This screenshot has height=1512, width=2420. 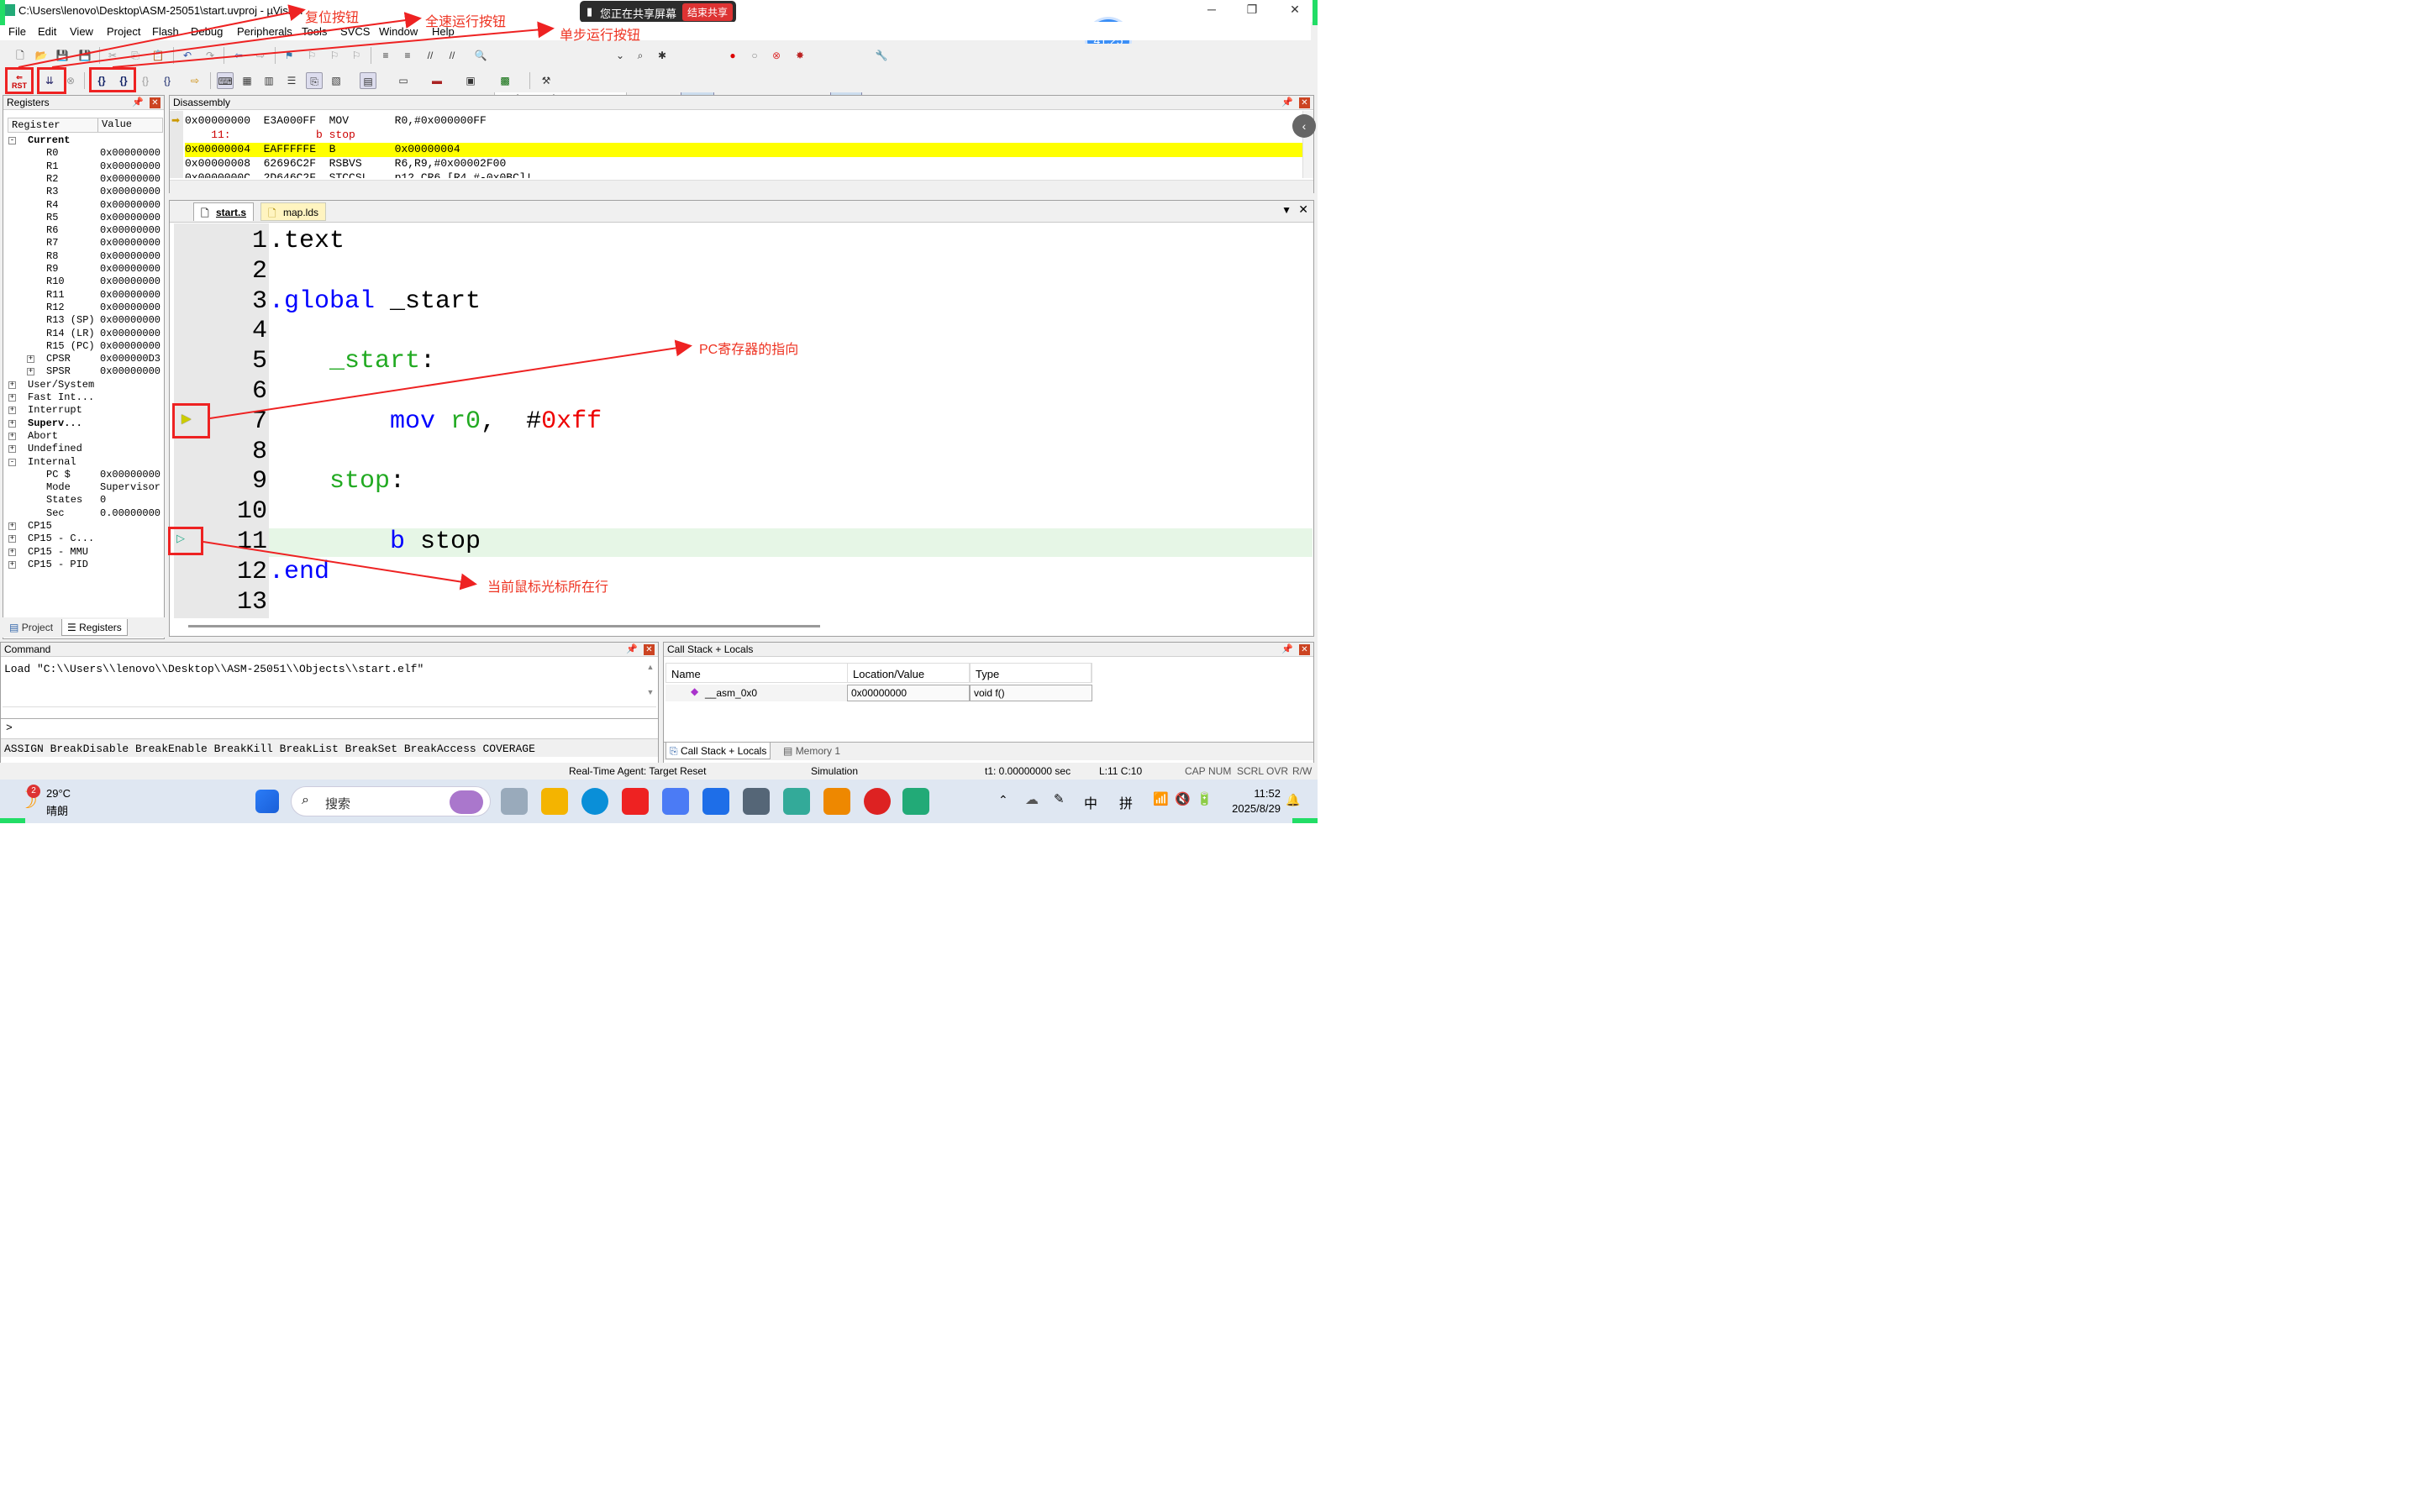 What do you see at coordinates (162, 36) in the screenshot?
I see `reset-arrow` at bounding box center [162, 36].